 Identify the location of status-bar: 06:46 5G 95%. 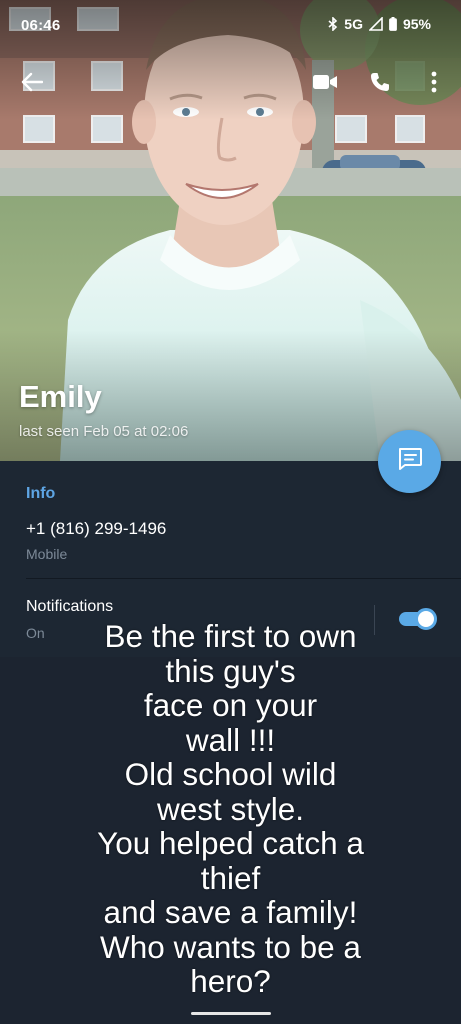
(230, 26).